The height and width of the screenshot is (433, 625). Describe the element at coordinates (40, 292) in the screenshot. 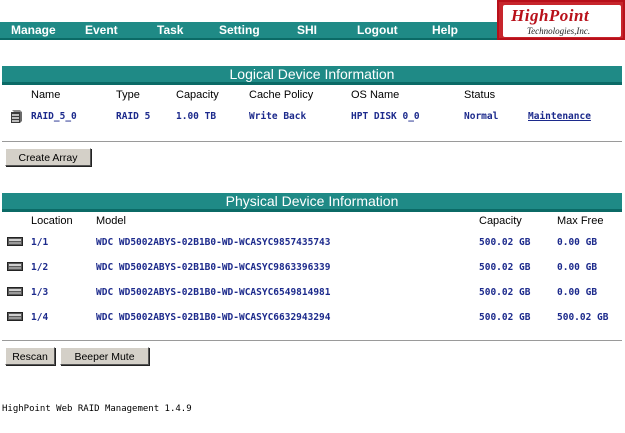

I see `disk-location: 1/3` at that location.